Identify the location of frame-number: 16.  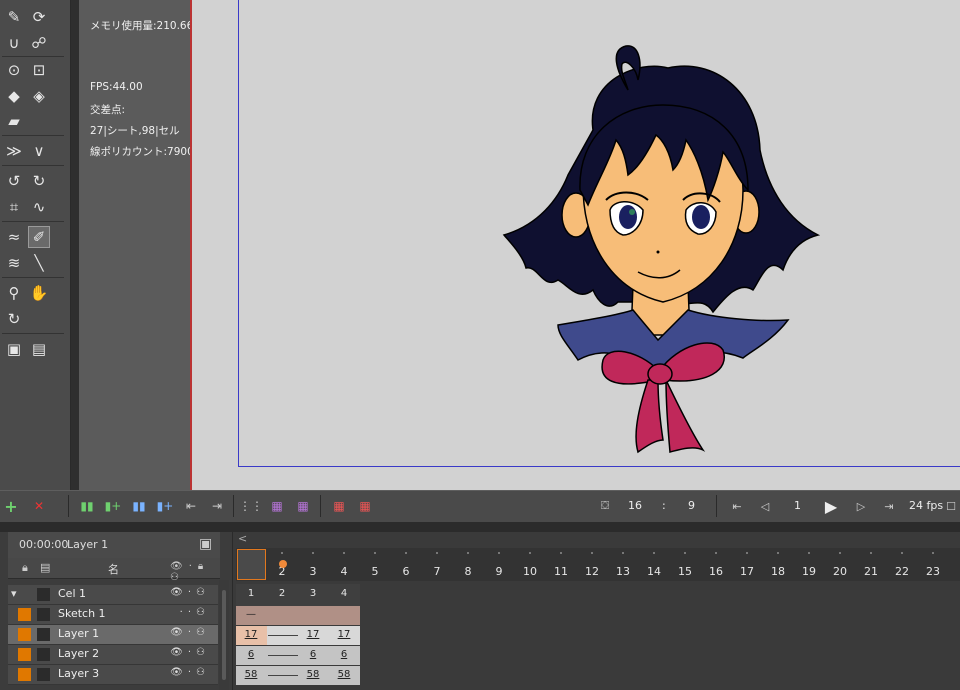
(716, 571).